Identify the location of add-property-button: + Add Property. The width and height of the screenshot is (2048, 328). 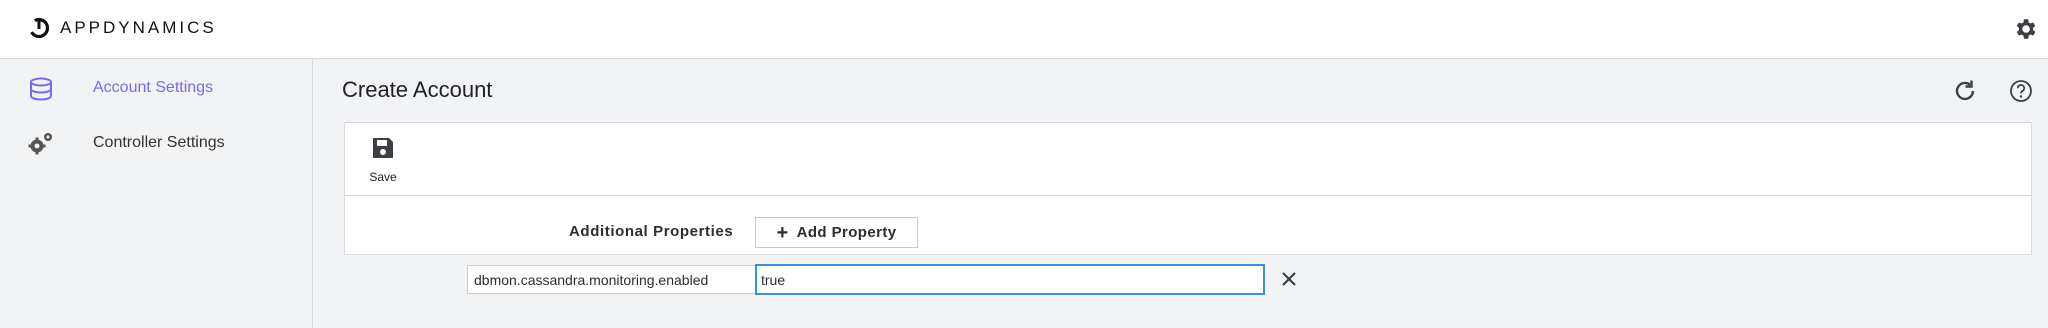
(836, 232).